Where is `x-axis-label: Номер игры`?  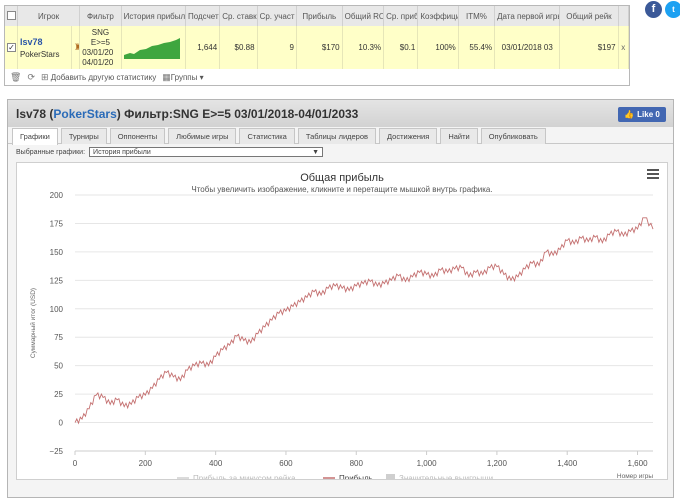 x-axis-label: Номер игры is located at coordinates (635, 476).